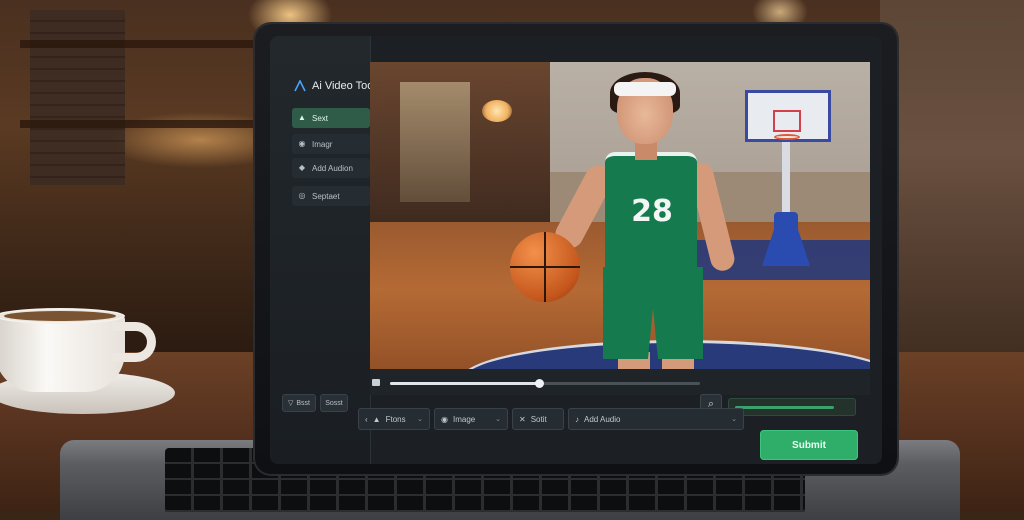  Describe the element at coordinates (435, 142) in the screenshot. I see `window-light` at that location.